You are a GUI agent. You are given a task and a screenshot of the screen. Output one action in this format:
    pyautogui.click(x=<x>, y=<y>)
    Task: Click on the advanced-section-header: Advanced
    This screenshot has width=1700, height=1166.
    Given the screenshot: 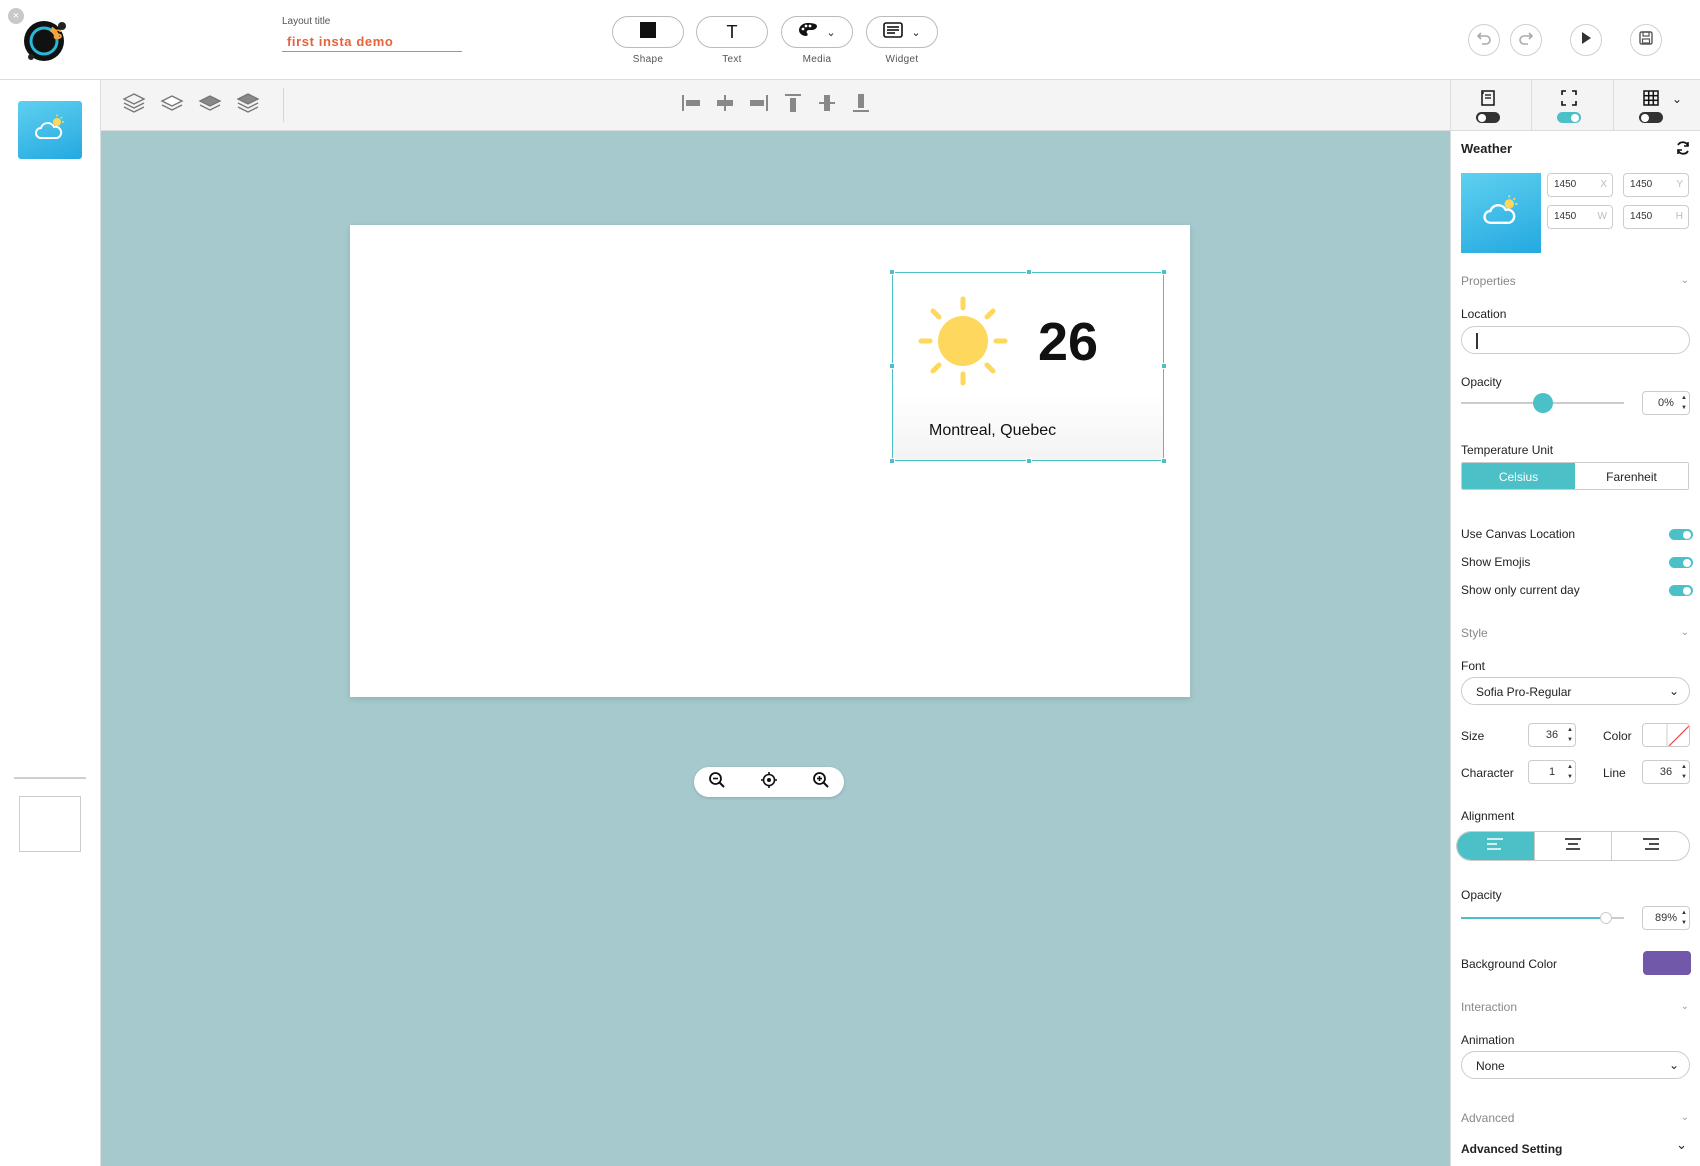 What is the action you would take?
    pyautogui.click(x=1487, y=1118)
    